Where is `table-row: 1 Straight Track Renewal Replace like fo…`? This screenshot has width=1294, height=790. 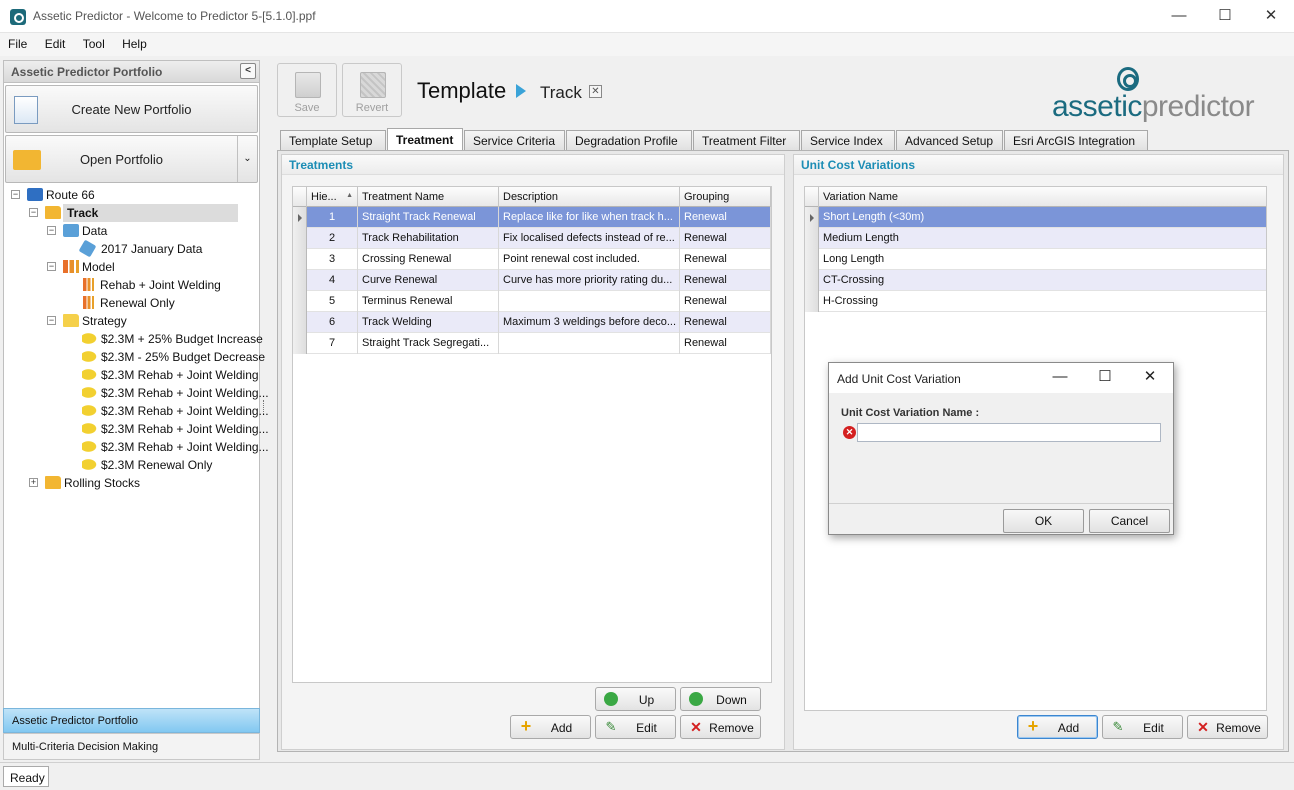 table-row: 1 Straight Track Renewal Replace like fo… is located at coordinates (532, 217).